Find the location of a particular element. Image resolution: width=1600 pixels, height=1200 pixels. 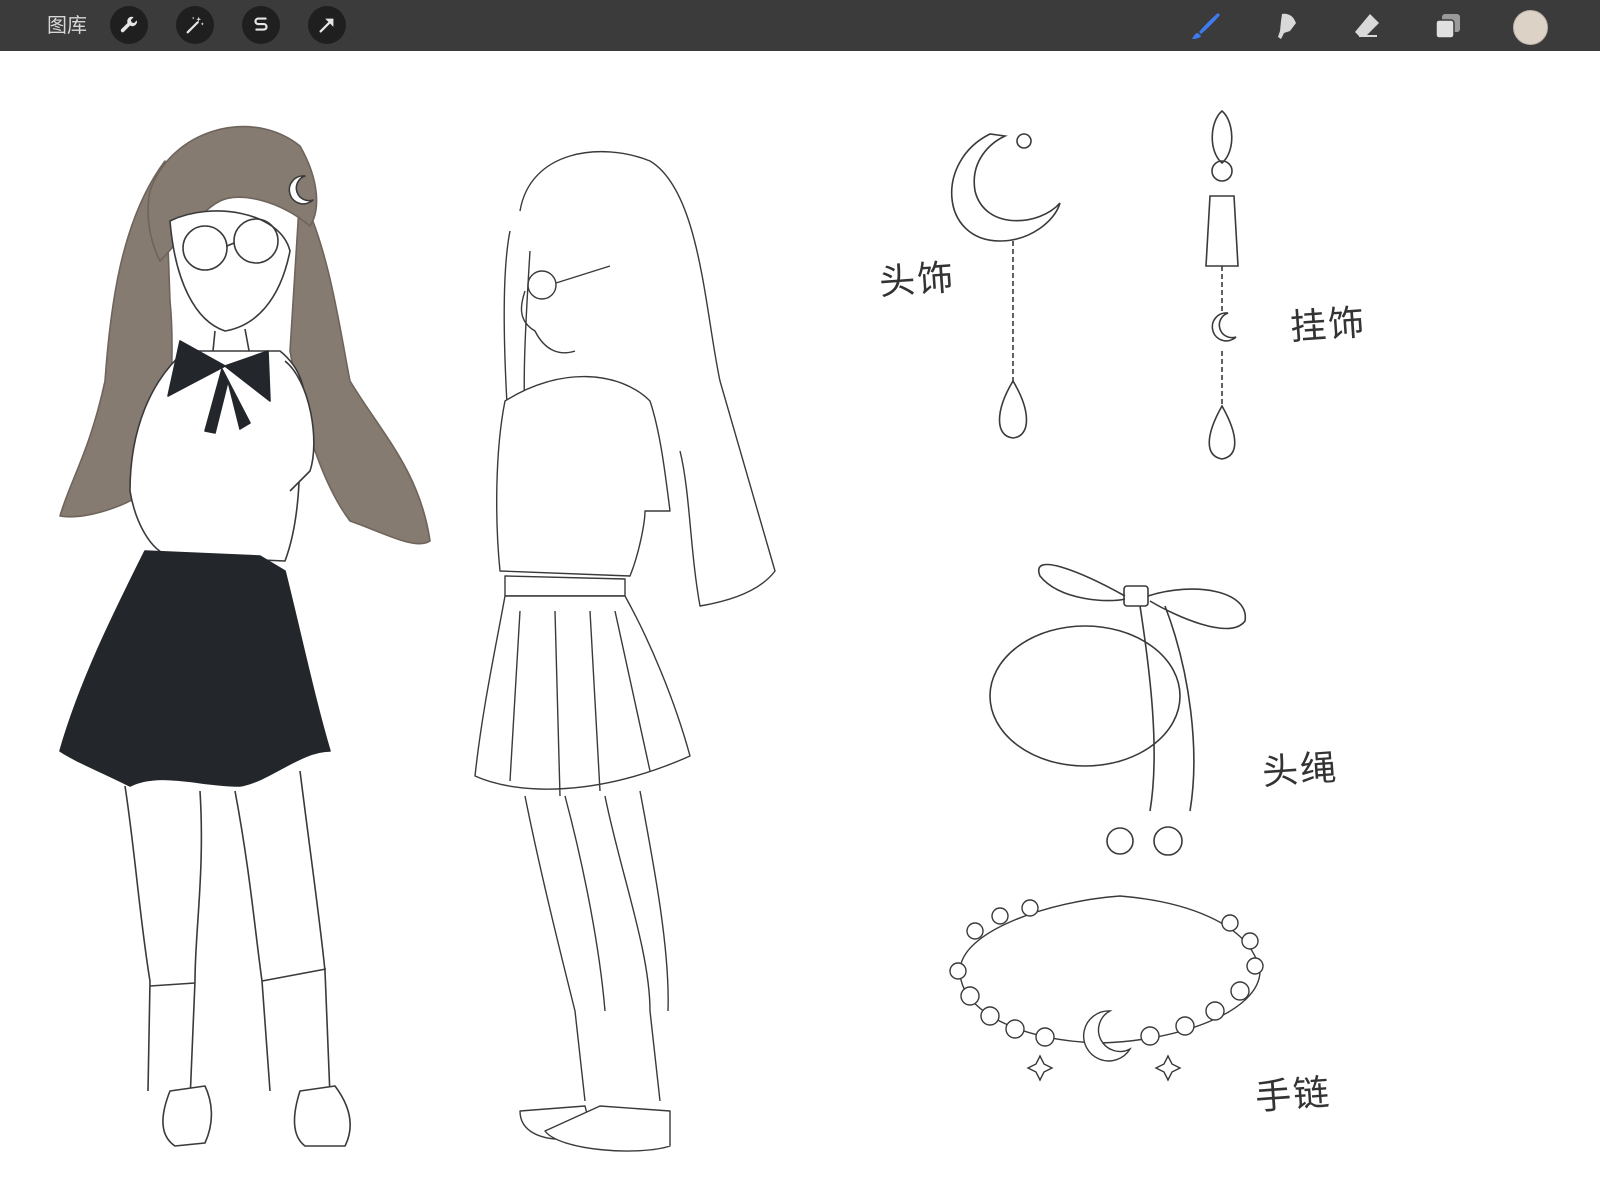

label-bracelet: 手链 is located at coordinates (1293, 1095).